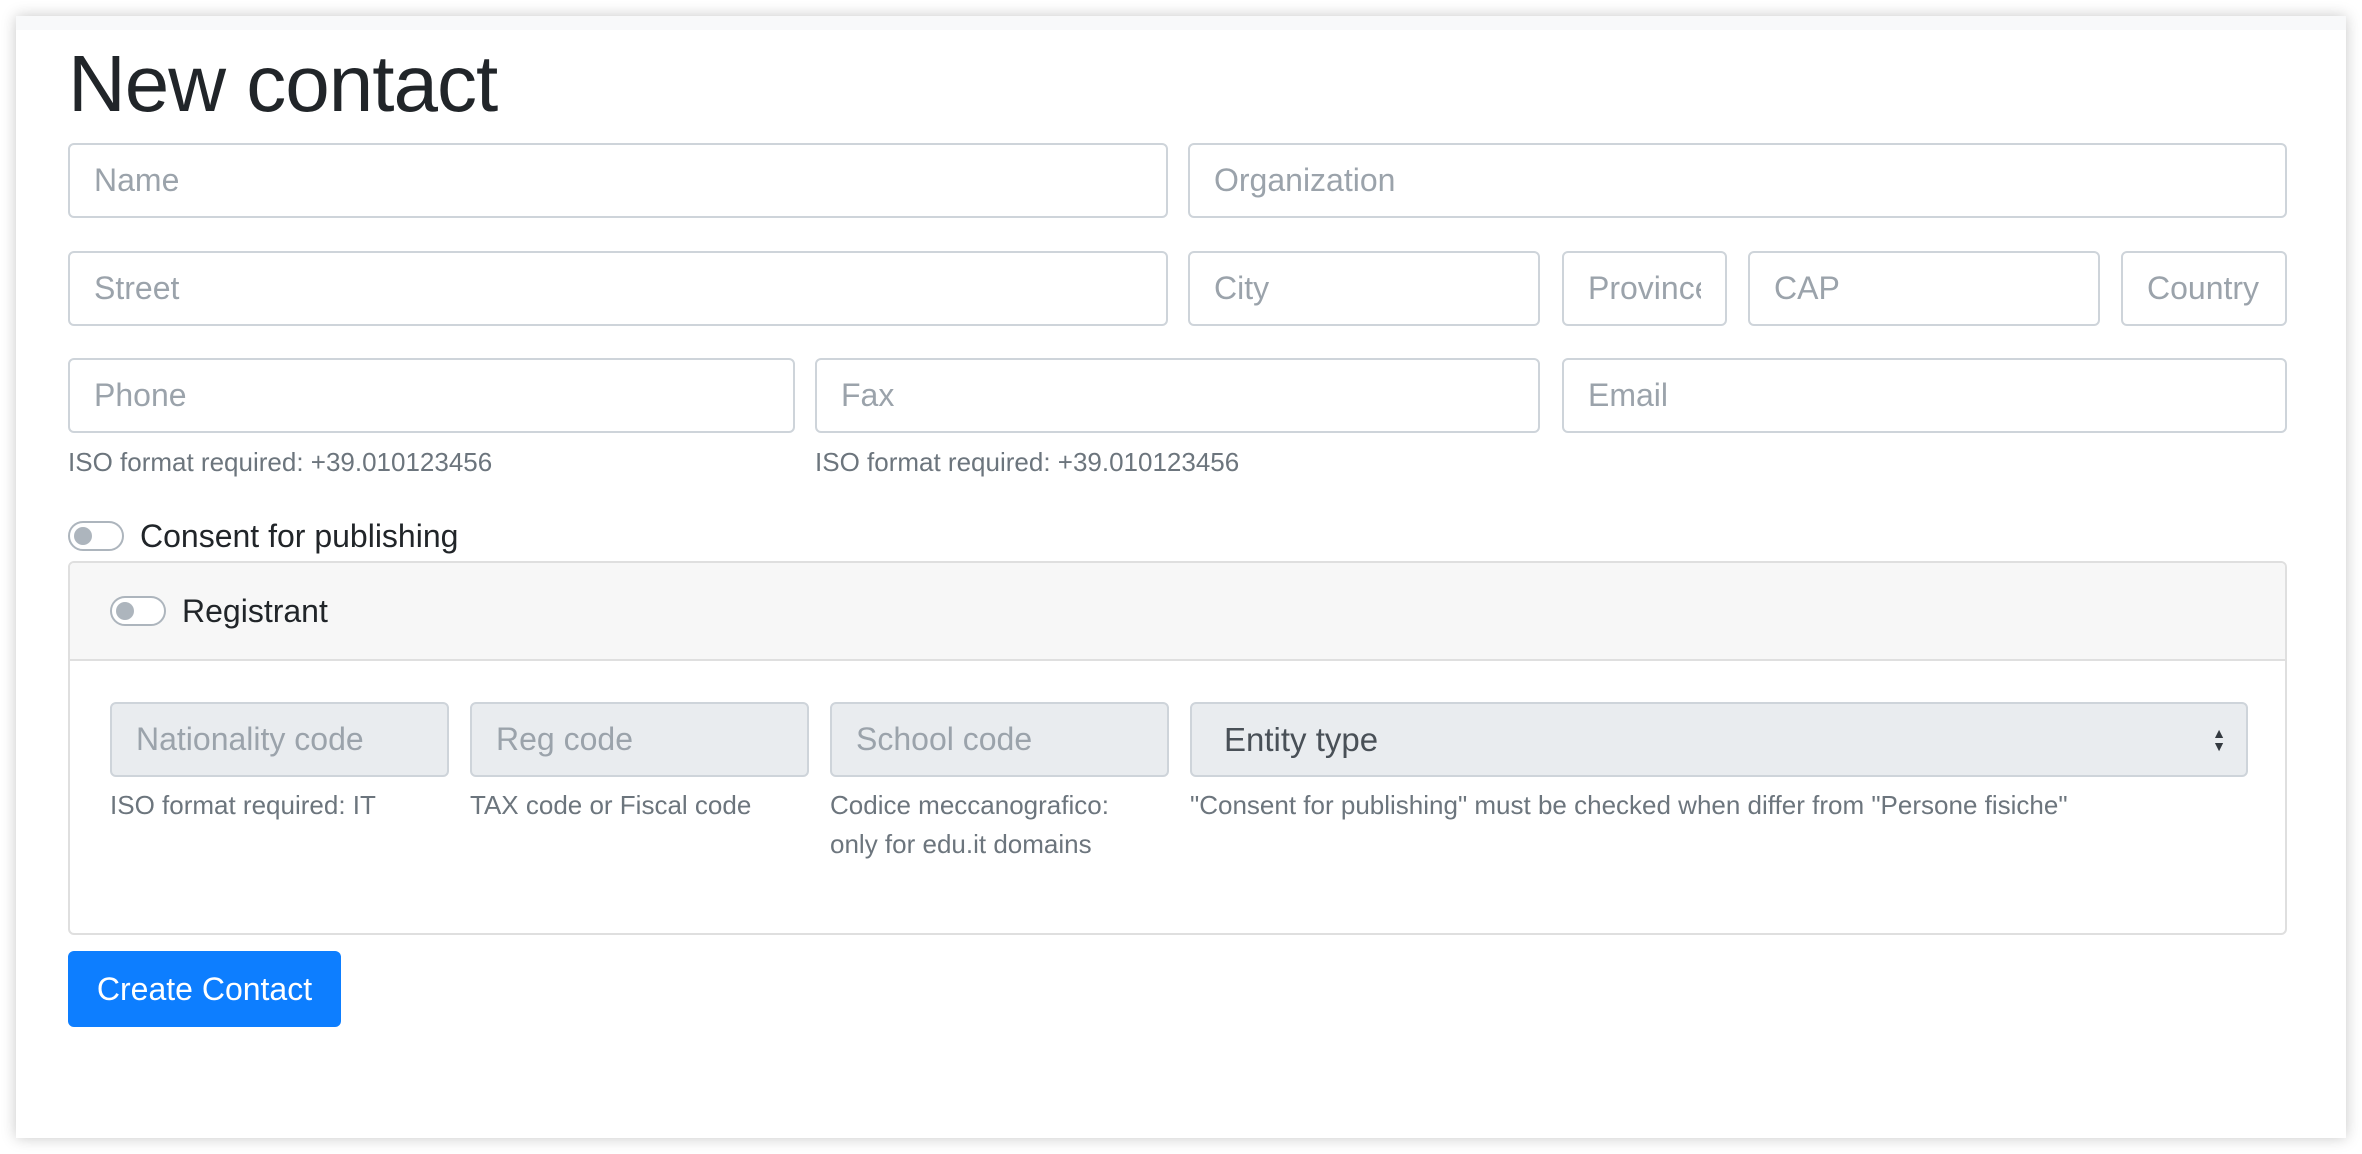 This screenshot has height=1154, width=2362. I want to click on city-input, so click(1364, 288).